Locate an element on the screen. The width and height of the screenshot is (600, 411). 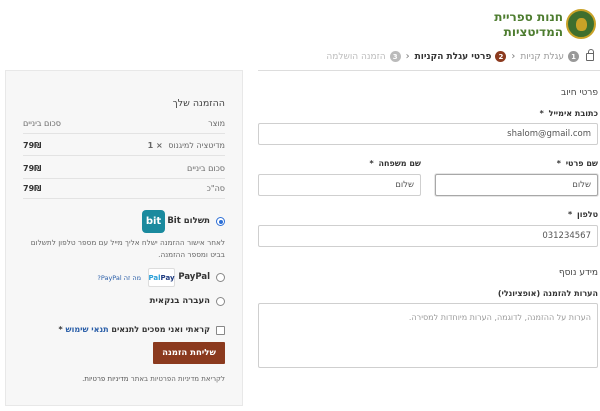
subtotal-amount: 79₪ is located at coordinates (32, 168).